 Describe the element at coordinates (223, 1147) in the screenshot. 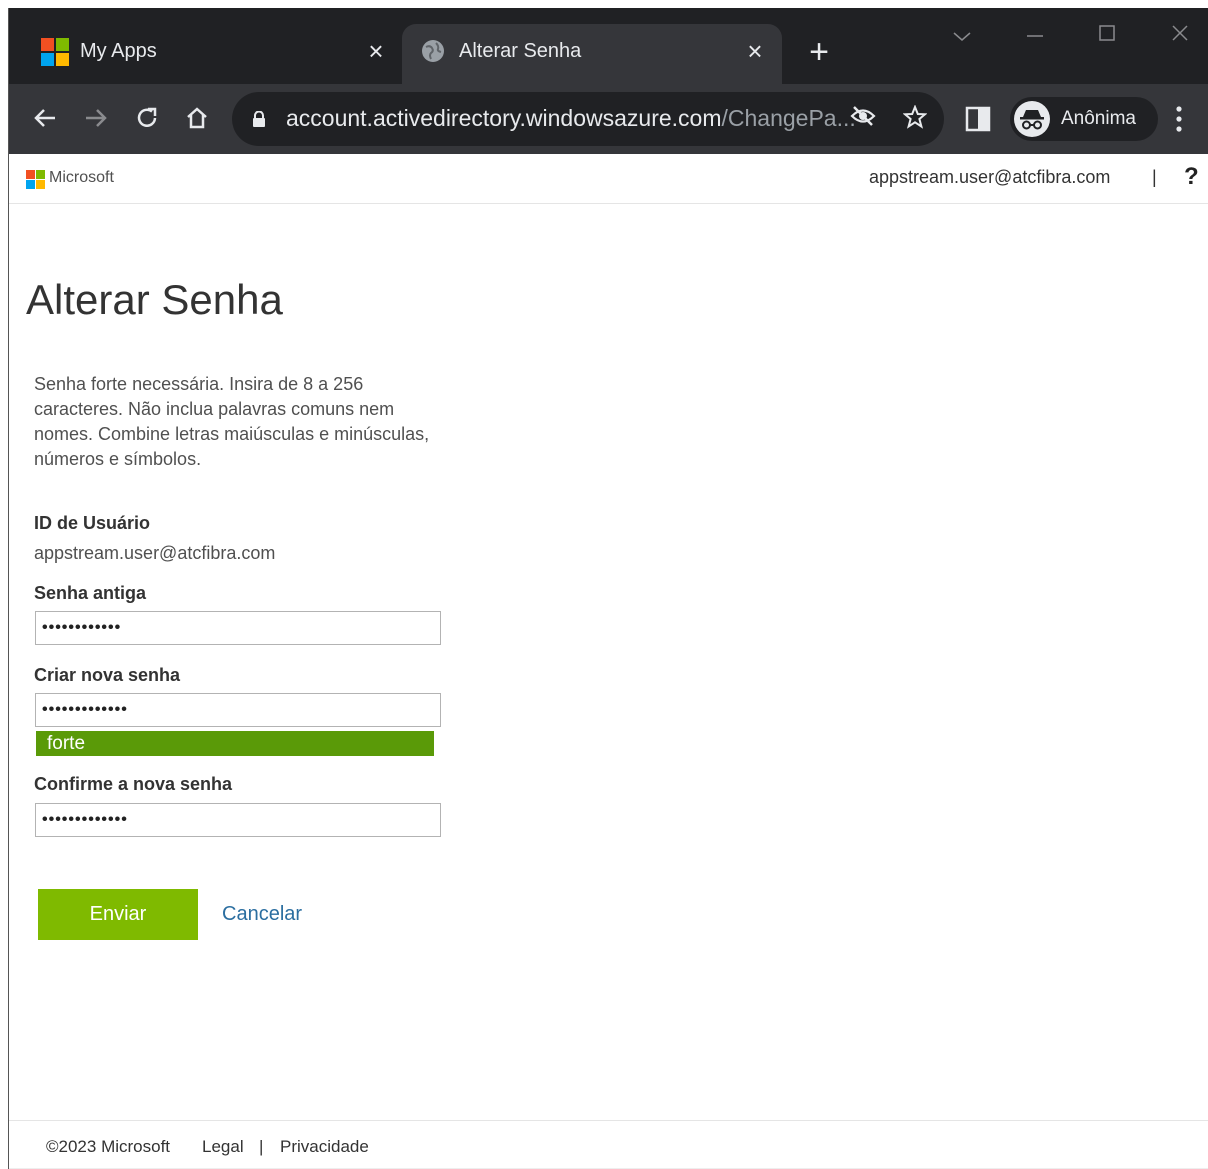

I see `legal-link: Legal` at that location.